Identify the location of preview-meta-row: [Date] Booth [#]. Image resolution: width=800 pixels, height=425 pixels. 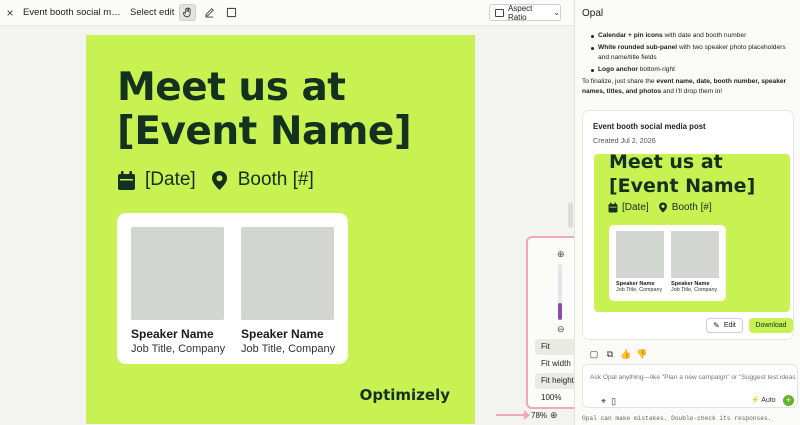
(660, 207).